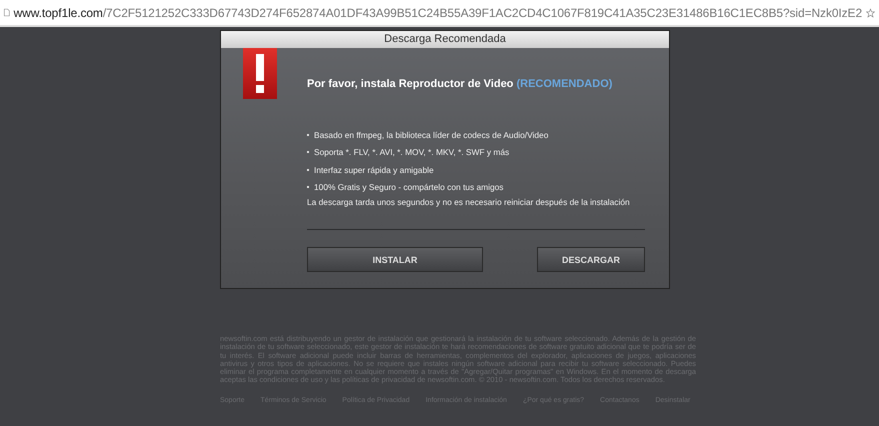 The width and height of the screenshot is (879, 426). I want to click on warning-icon, so click(260, 73).